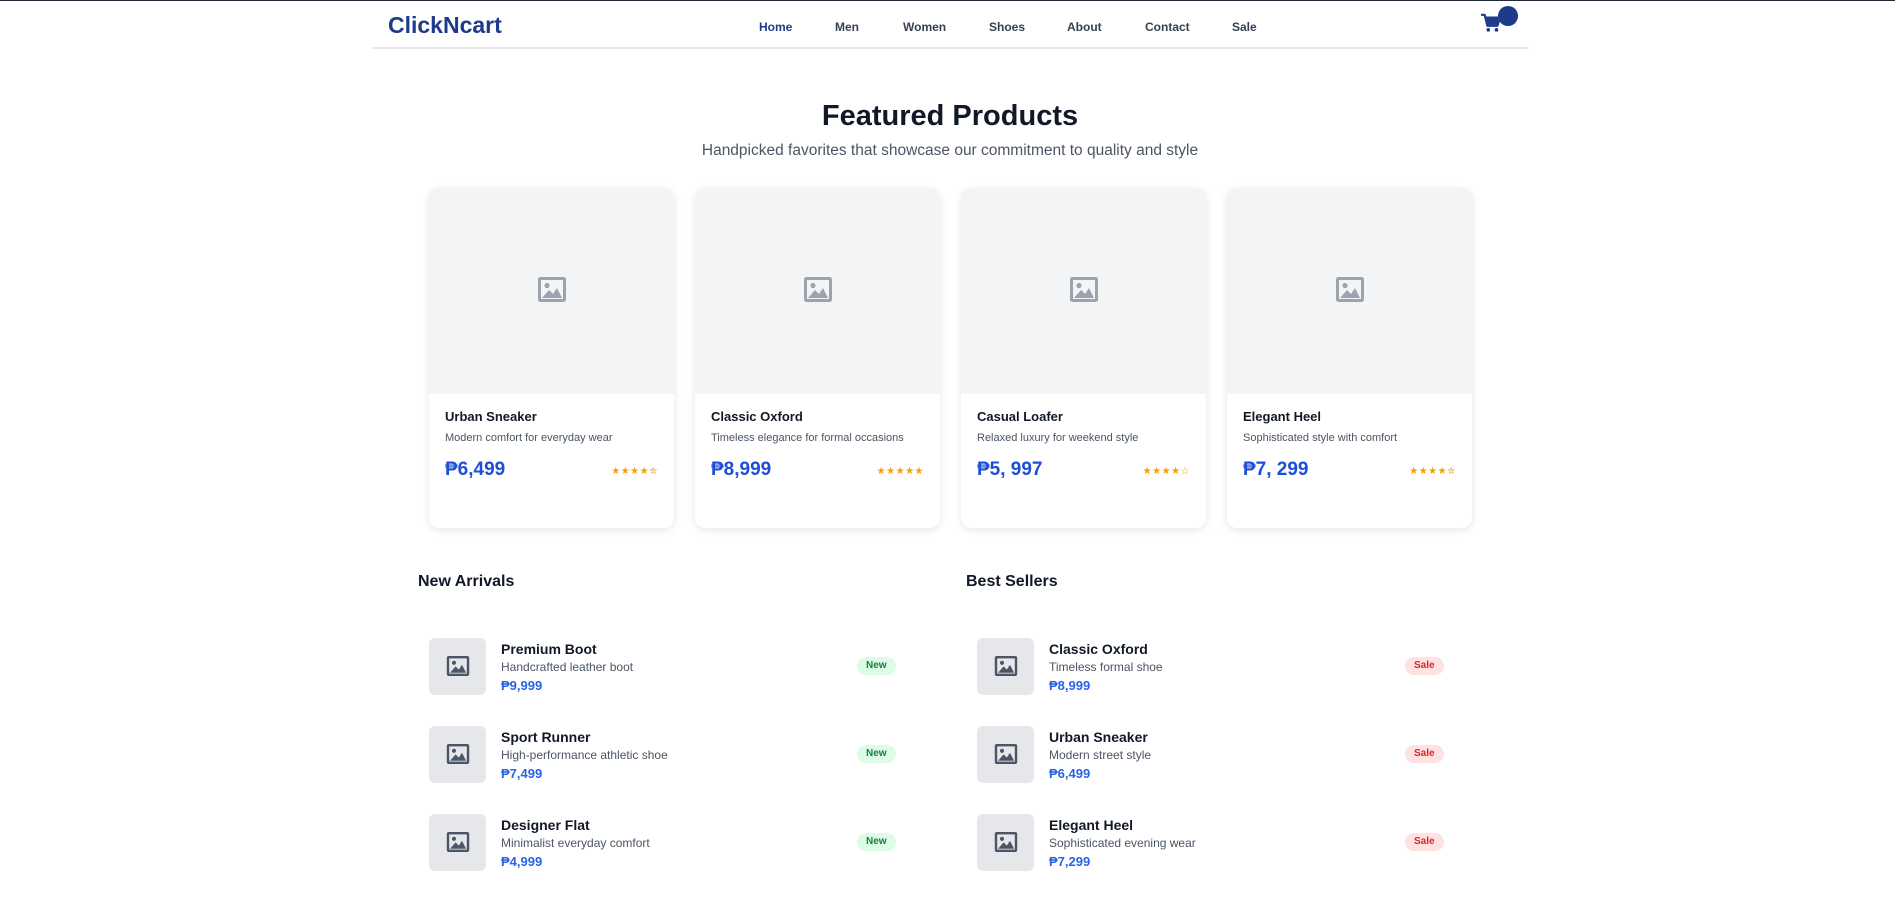  Describe the element at coordinates (741, 469) in the screenshot. I see `product-price: ₱8,999` at that location.